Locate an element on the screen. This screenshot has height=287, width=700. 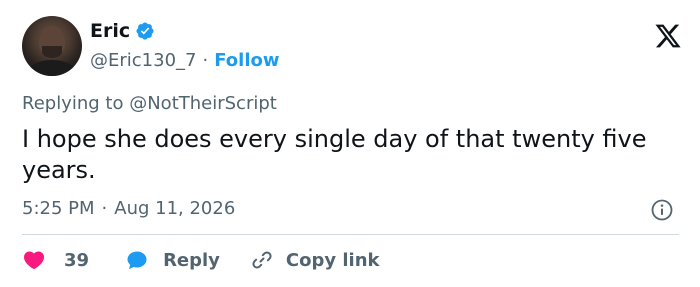
verified-badge-icon is located at coordinates (145, 31).